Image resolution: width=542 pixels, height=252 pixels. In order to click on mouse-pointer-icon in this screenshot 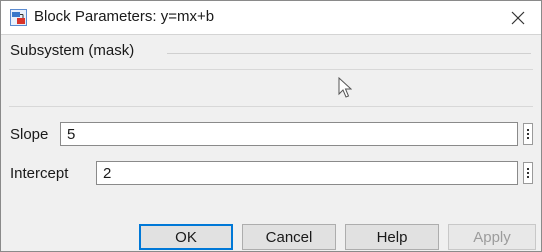, I will do `click(345, 87)`.